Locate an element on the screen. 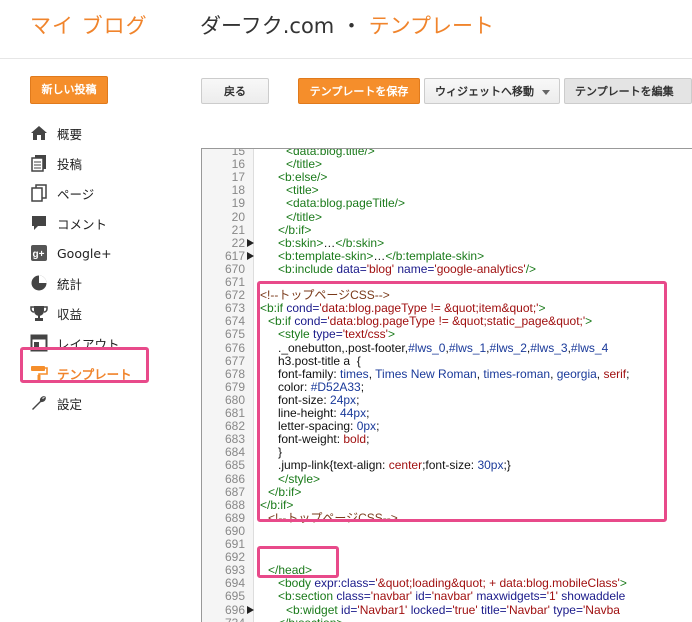 This screenshot has height=622, width=692. line-number: 695 is located at coordinates (234, 596).